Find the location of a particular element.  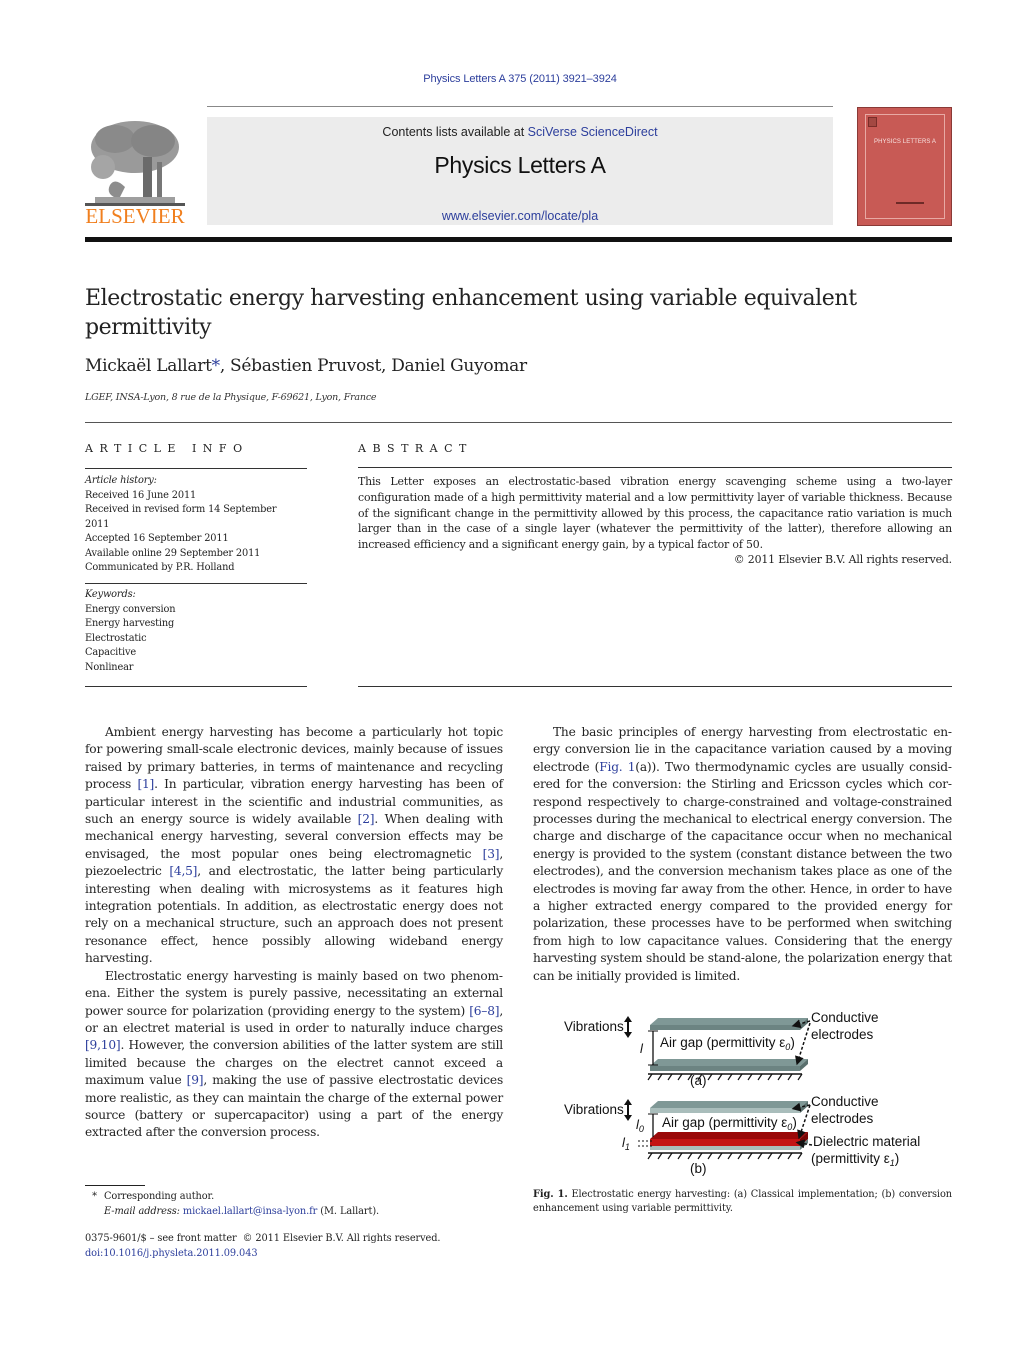

elsevier-wordmark: ELSEVIER is located at coordinates (134, 215).